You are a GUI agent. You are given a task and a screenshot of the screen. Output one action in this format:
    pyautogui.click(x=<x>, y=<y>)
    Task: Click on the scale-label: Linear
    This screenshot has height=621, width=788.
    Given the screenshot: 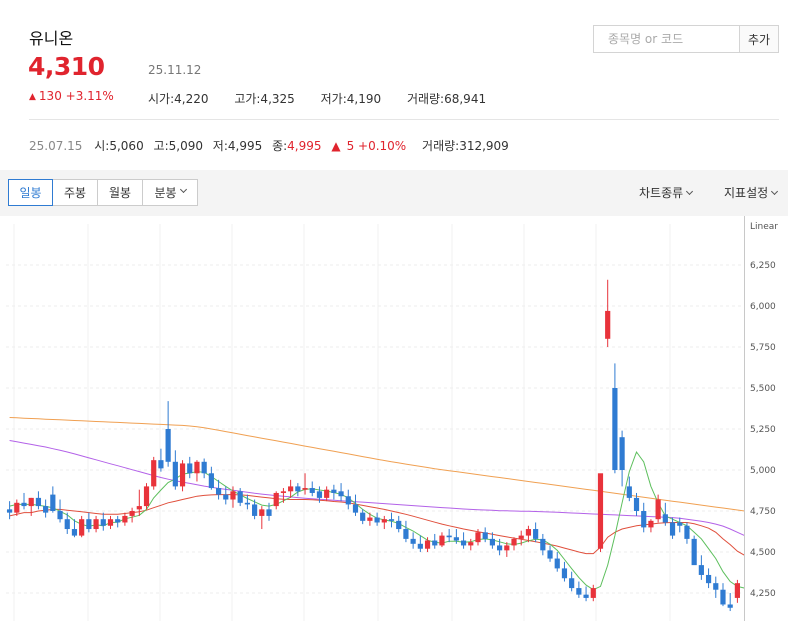 What is the action you would take?
    pyautogui.click(x=764, y=227)
    